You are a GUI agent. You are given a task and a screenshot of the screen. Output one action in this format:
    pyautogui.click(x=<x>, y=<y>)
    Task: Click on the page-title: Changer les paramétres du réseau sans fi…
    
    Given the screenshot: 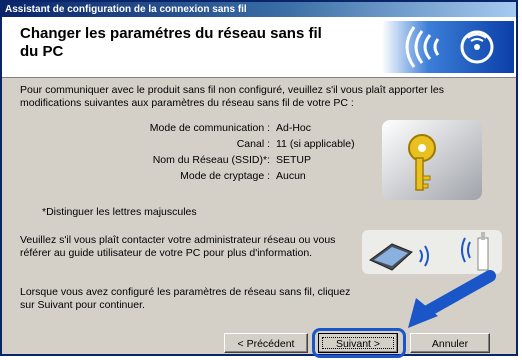 What is the action you would take?
    pyautogui.click(x=171, y=42)
    